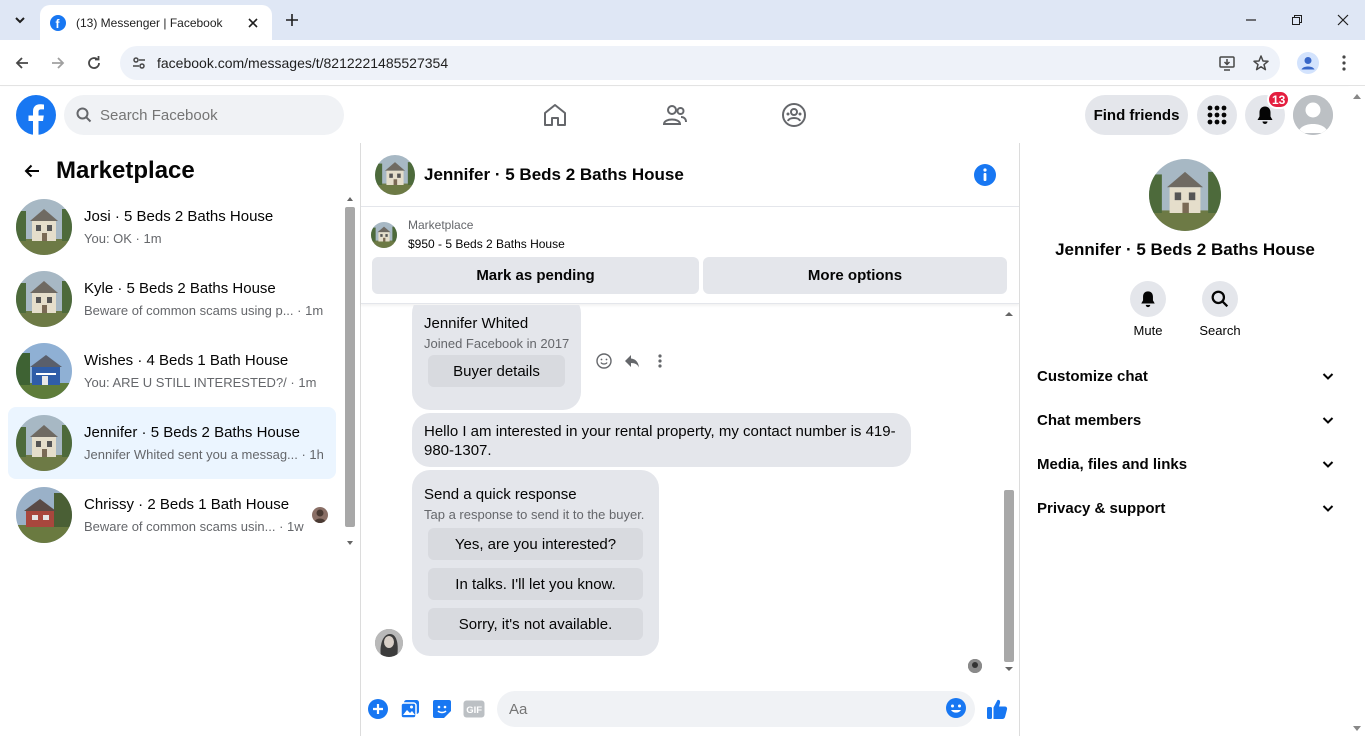 Image resolution: width=1365 pixels, height=736 pixels. Describe the element at coordinates (1268, 112) in the screenshot. I see `notifications-button: 13` at that location.